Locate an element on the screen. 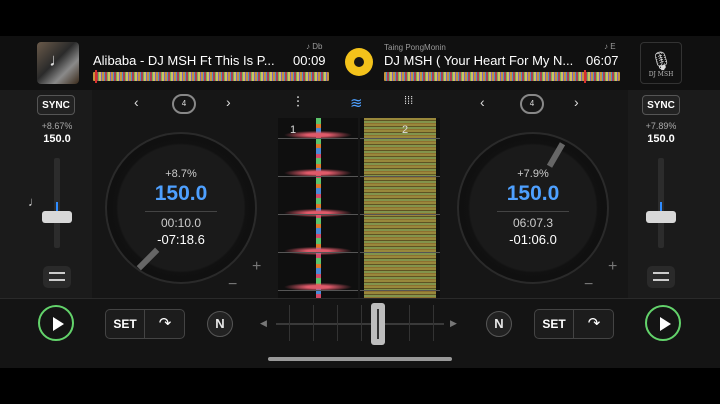  deck2-scrolling-waveform: 2 is located at coordinates (400, 208).